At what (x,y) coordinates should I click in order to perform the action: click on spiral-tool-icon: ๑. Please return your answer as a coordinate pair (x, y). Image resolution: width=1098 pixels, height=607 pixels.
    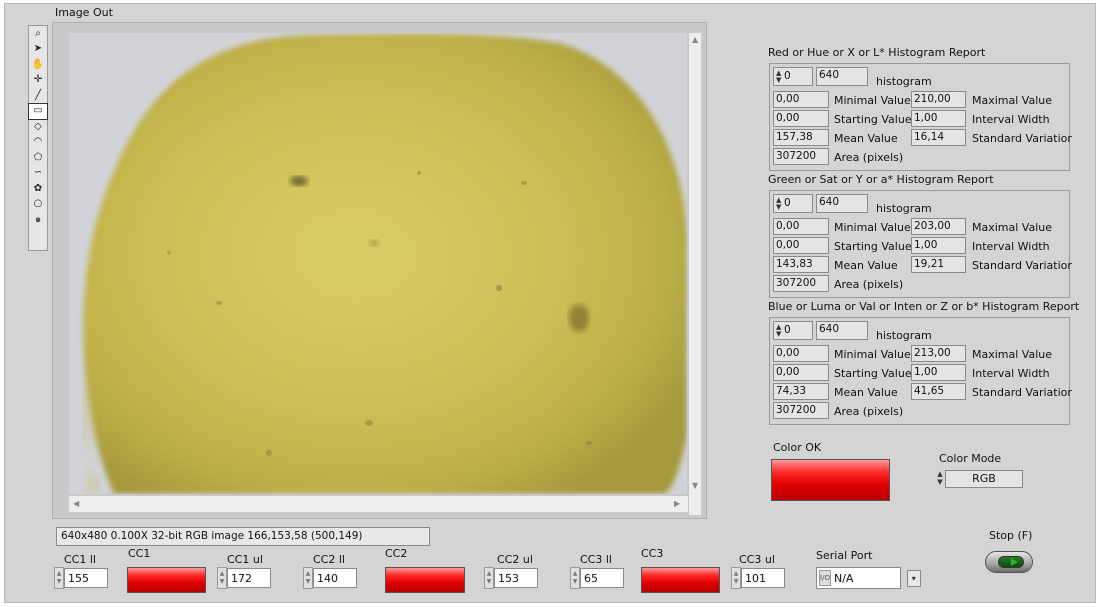
    Looking at the image, I should click on (38, 220).